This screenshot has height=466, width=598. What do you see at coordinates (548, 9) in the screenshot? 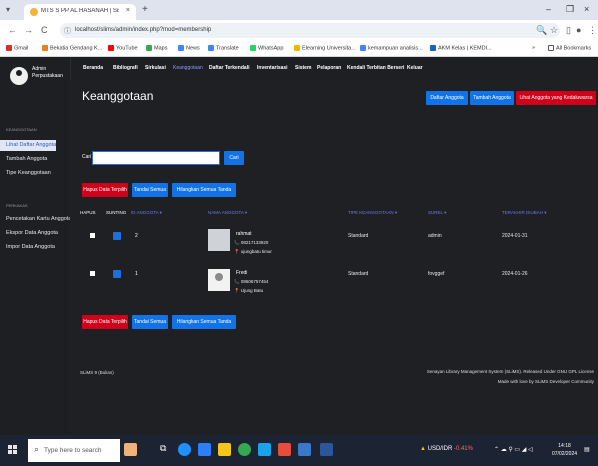
I see `minimize-icon: –` at bounding box center [548, 9].